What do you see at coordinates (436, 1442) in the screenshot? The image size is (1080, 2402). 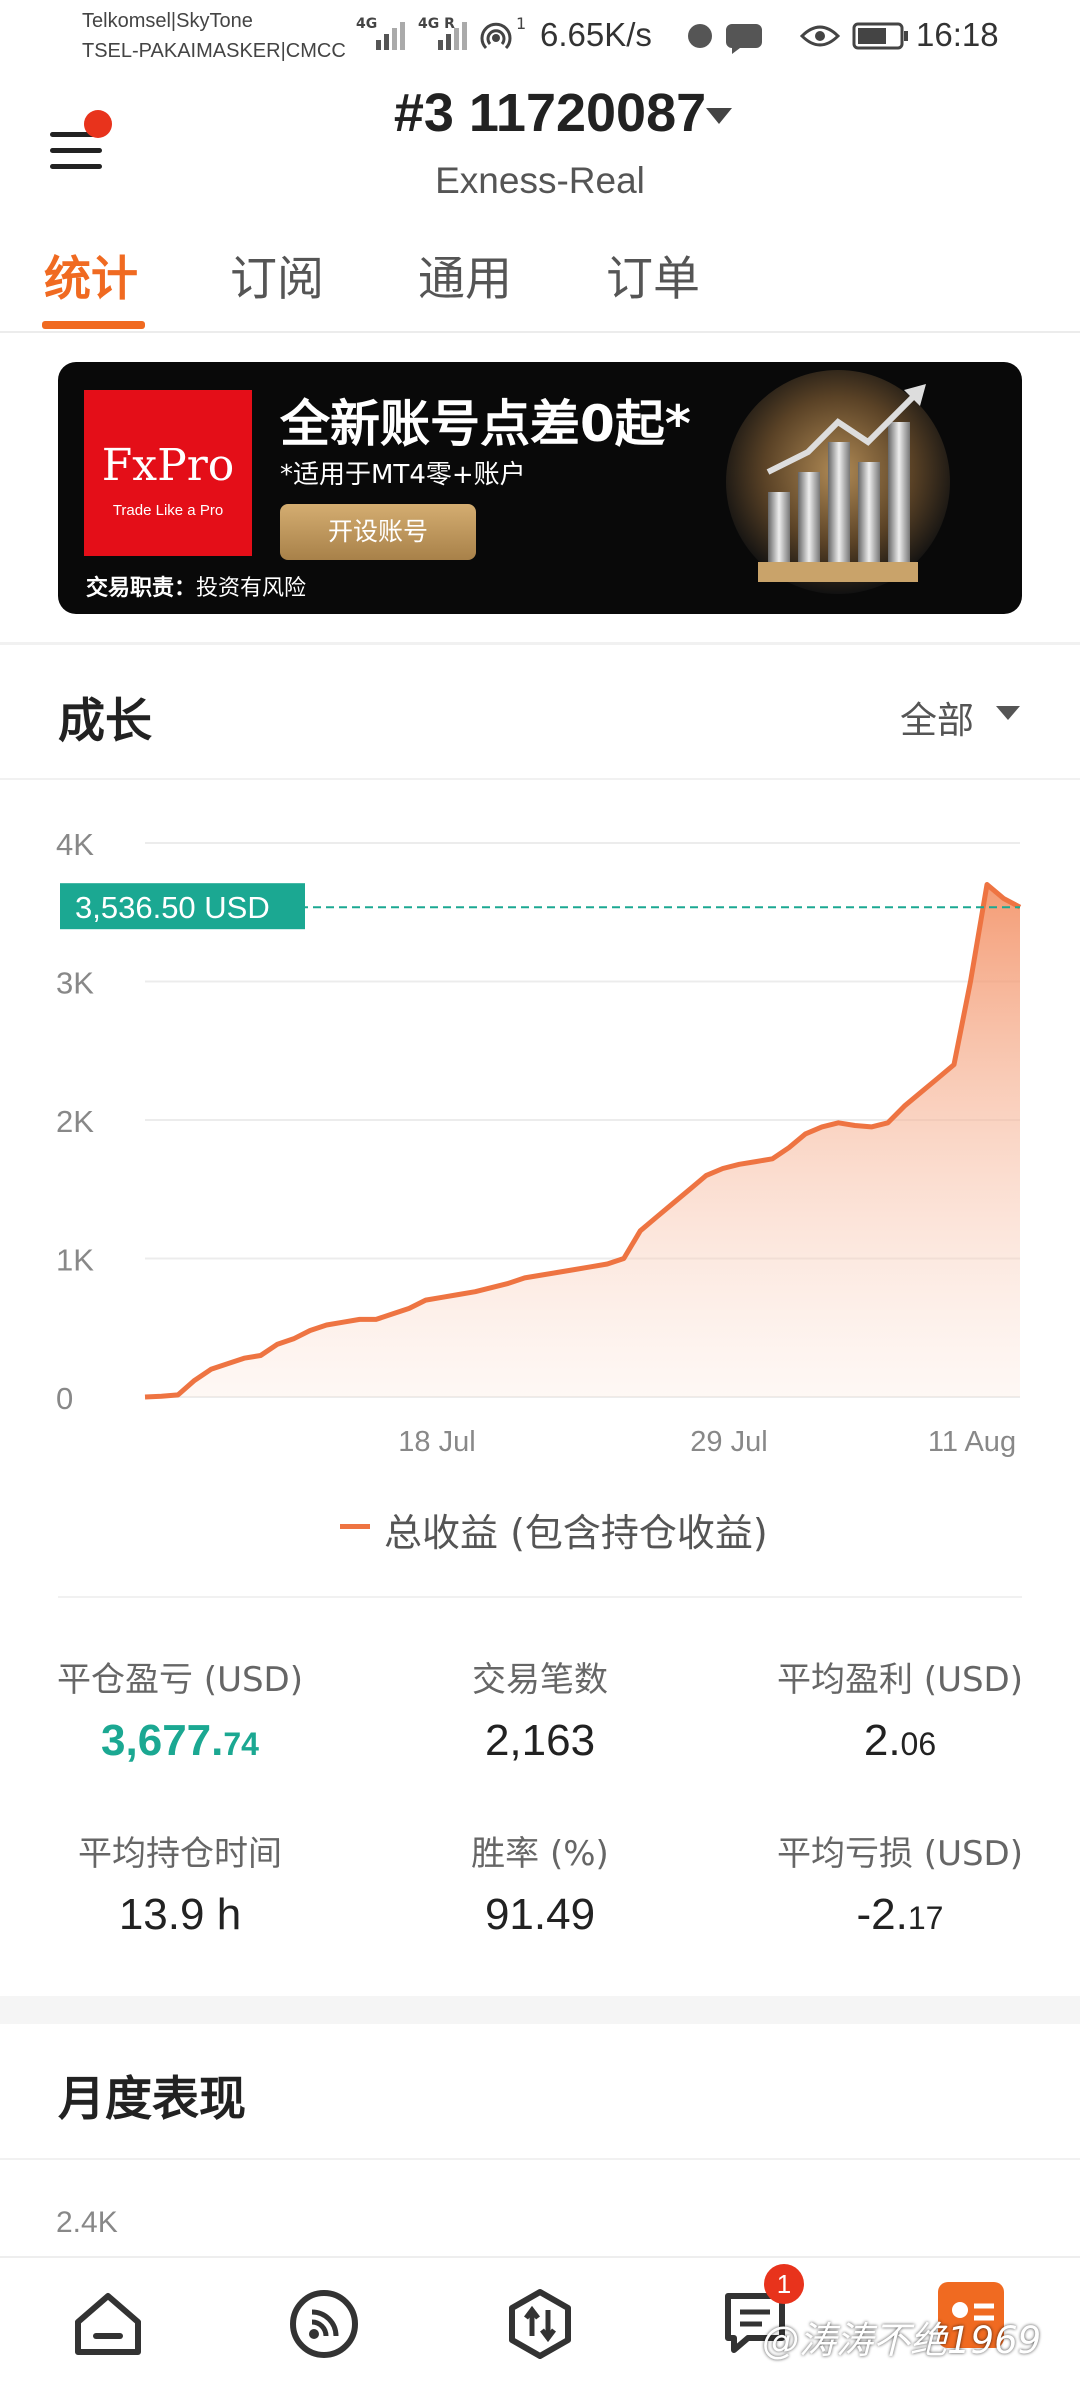 I see `x-tick-label: 18 Jul` at bounding box center [436, 1442].